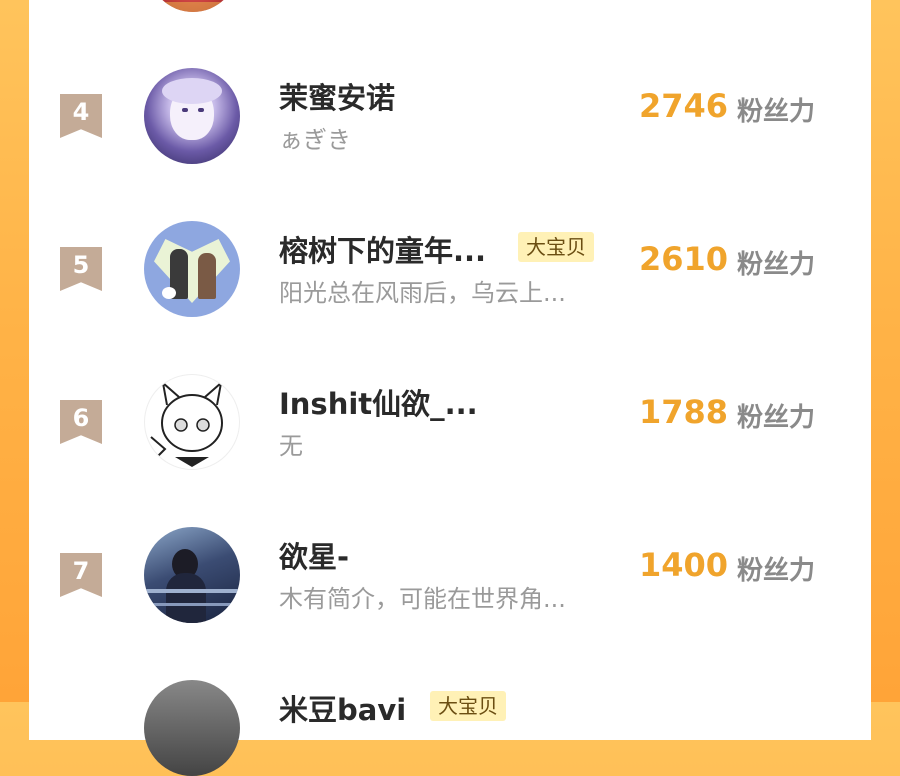 The image size is (900, 776). I want to click on rank-badge: 4, so click(81, 116).